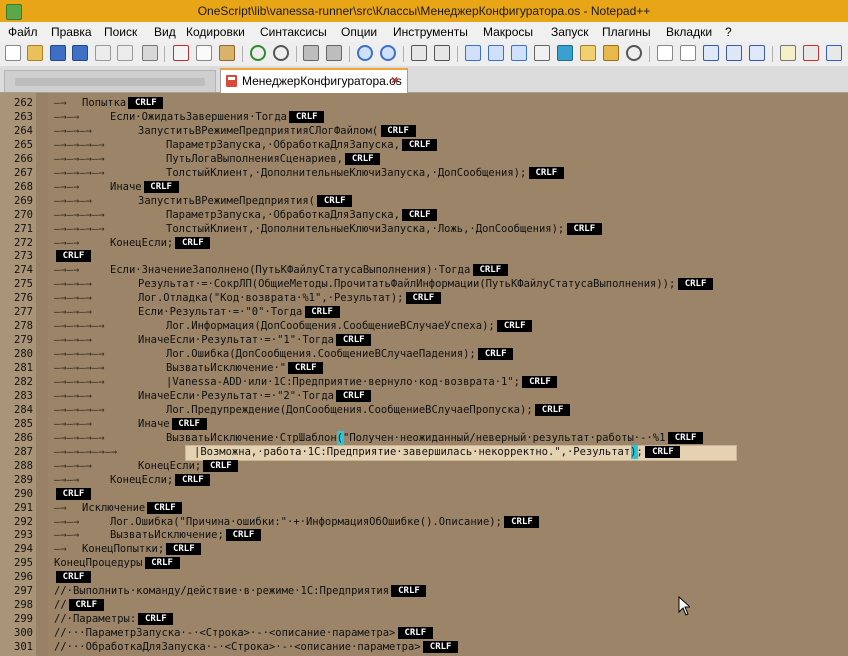 The height and width of the screenshot is (656, 848). Describe the element at coordinates (473, 53) in the screenshot. I see `word-wrap-icon` at that location.